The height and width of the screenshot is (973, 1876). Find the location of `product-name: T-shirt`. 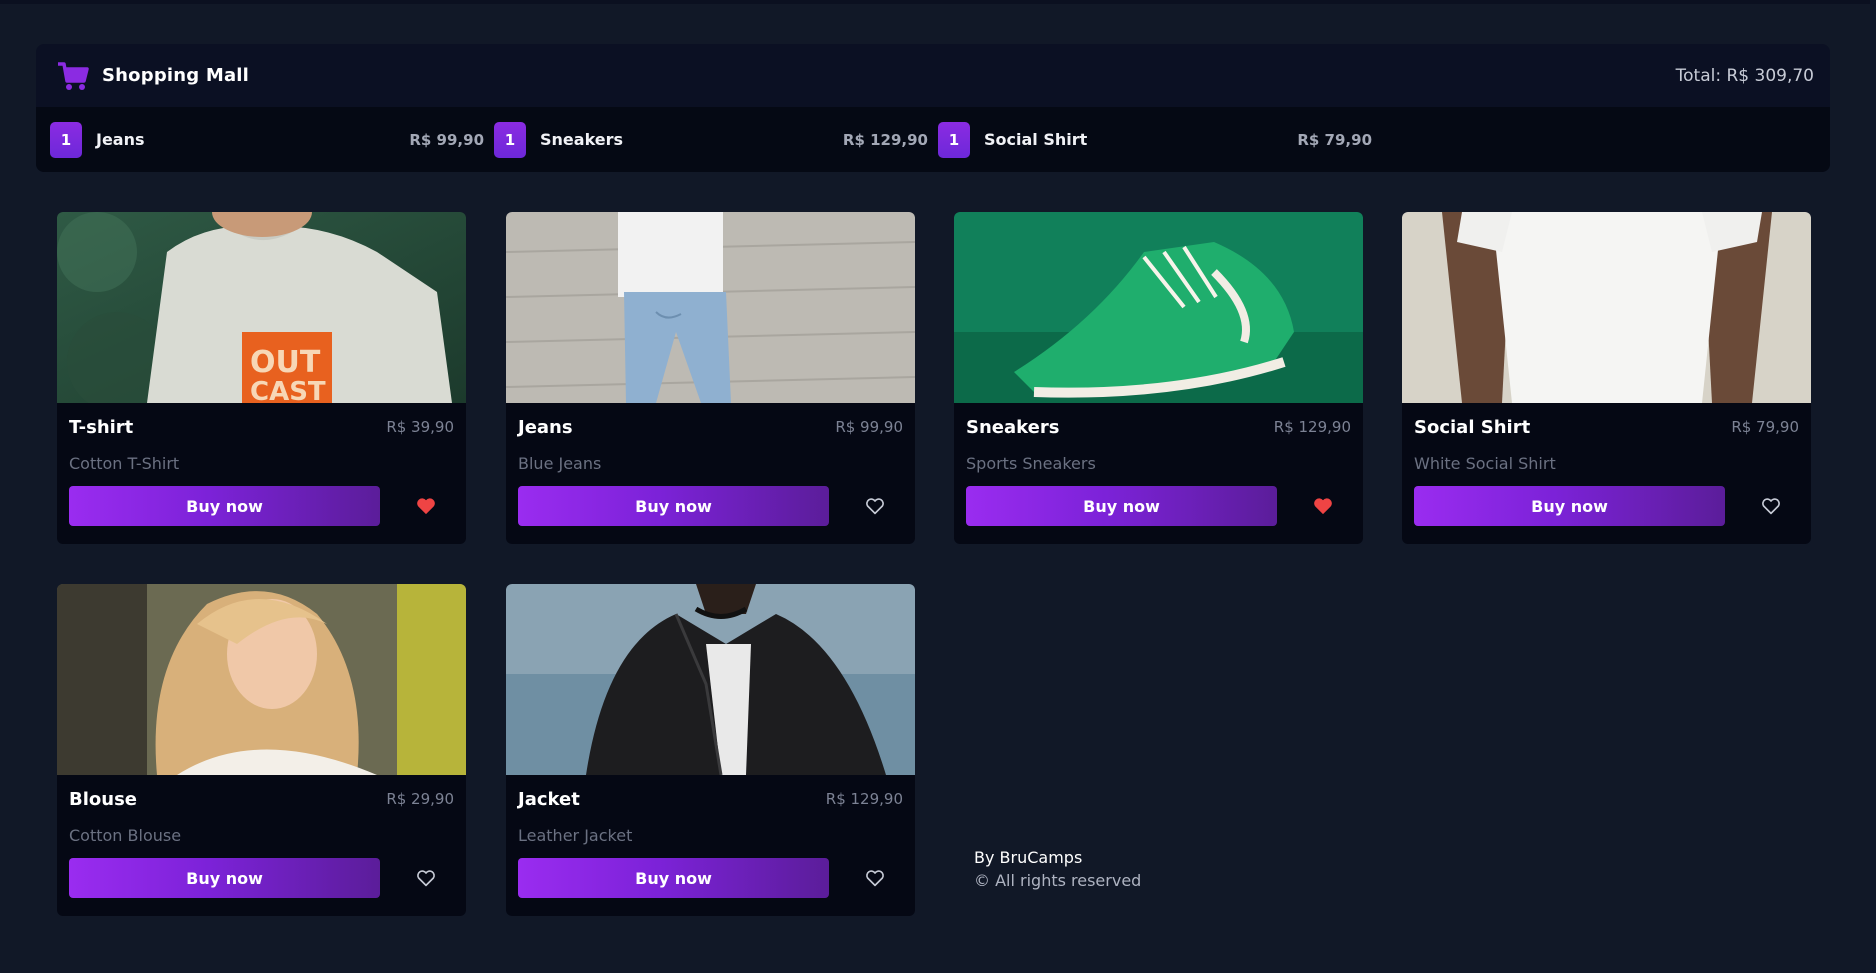

product-name: T-shirt is located at coordinates (101, 427).